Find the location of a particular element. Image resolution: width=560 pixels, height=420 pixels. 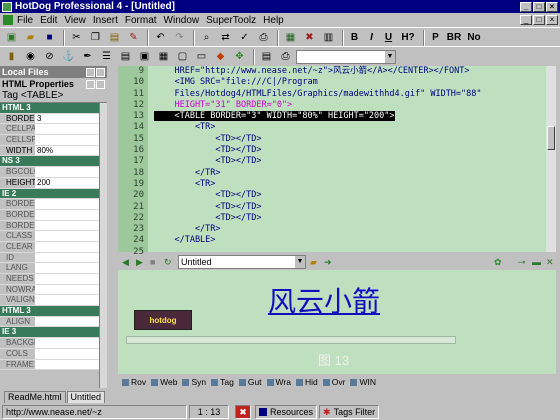

close-pane-icon: ✕ is located at coordinates (551, 262).